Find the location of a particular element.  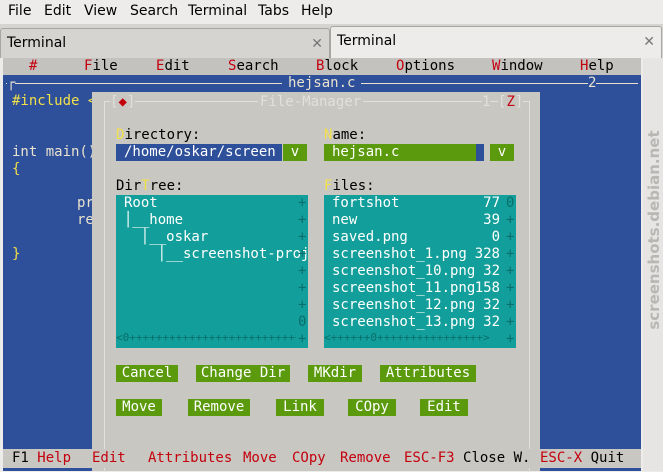

code-line: int main() is located at coordinates (54, 152).